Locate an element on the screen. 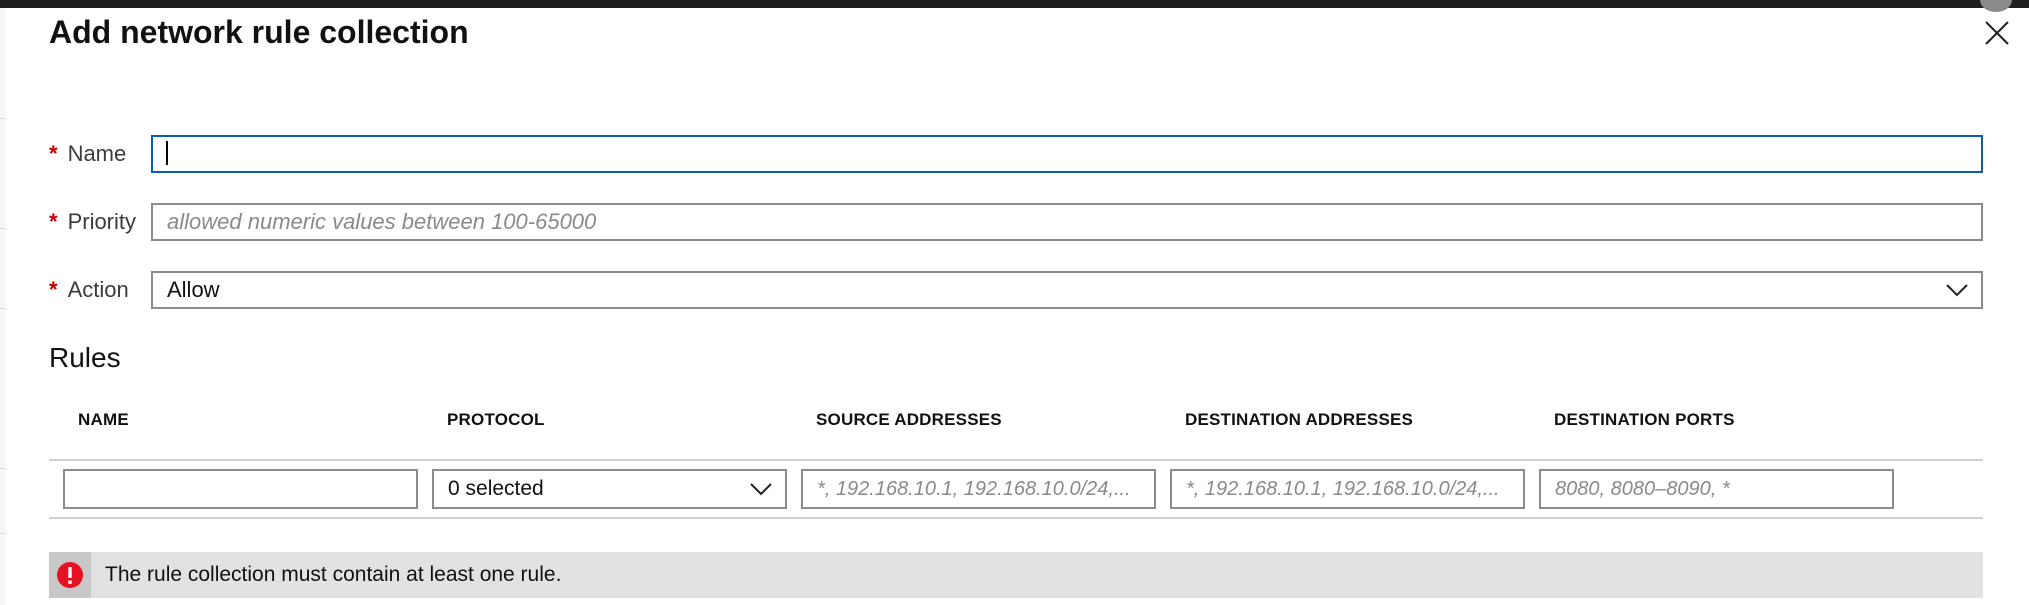 Image resolution: width=2029 pixels, height=605 pixels. alert-icon-container is located at coordinates (70, 575).